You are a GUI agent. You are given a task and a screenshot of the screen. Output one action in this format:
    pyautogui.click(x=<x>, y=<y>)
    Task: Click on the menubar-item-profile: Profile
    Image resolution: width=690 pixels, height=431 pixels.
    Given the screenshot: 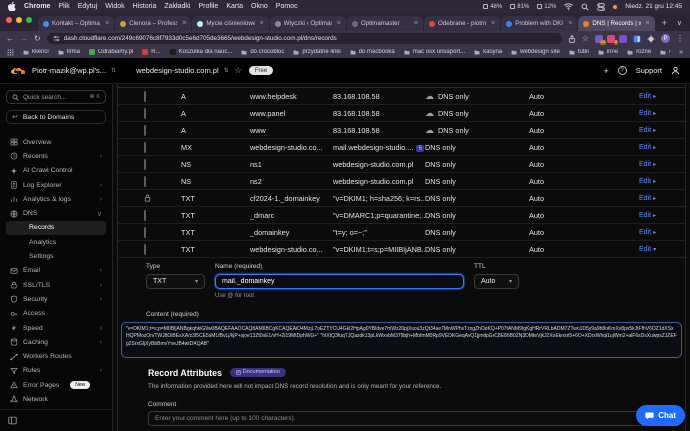 What is the action you would take?
    pyautogui.click(x=208, y=6)
    